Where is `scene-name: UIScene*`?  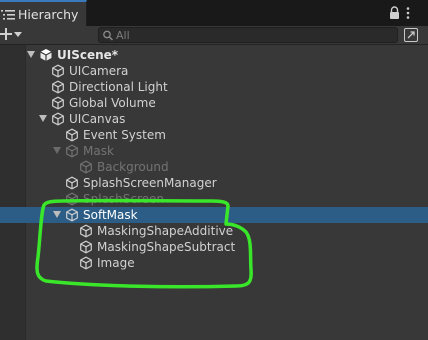
scene-name: UIScene* is located at coordinates (88, 55).